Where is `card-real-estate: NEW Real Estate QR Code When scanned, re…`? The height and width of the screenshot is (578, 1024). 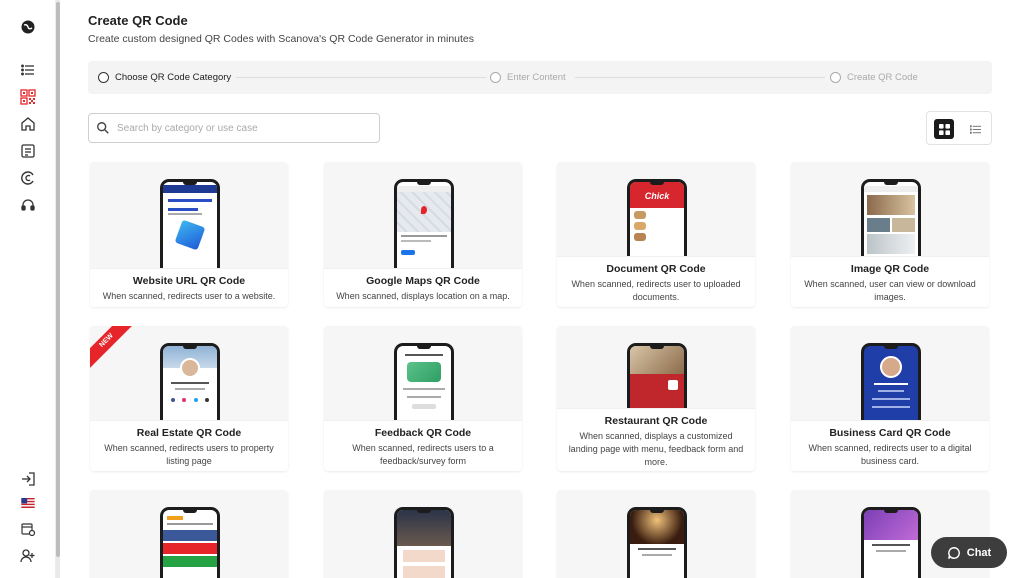
card-real-estate: NEW Real Estate QR Code When scanned, re… is located at coordinates (189, 398).